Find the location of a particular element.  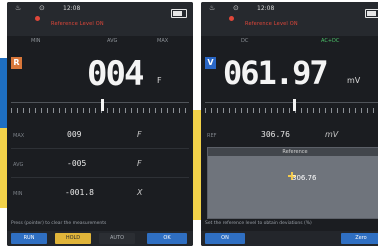

stat-label-avg: AVG is located at coordinates (18, 165).